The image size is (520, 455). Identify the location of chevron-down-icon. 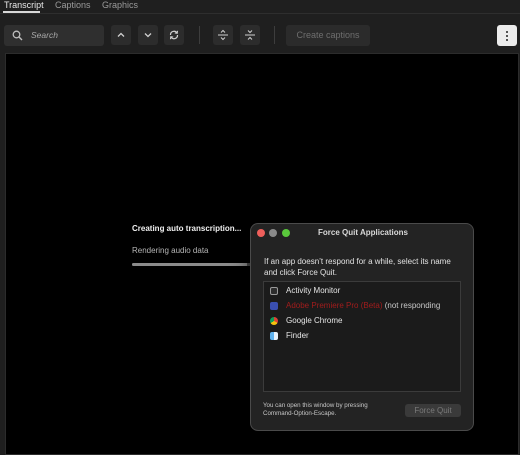
(148, 35).